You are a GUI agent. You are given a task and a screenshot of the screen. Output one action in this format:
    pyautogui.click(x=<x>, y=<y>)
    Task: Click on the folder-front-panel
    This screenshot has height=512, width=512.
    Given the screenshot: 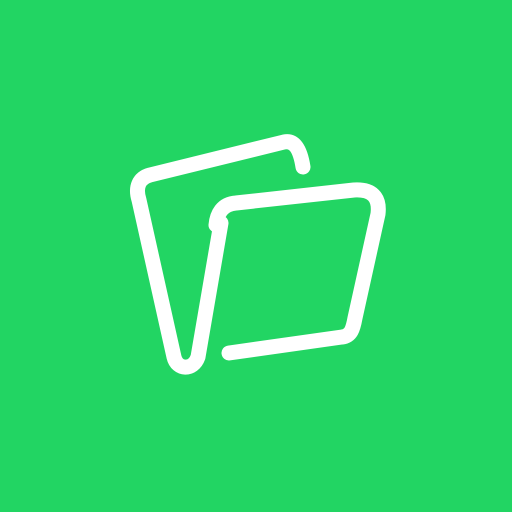 What is the action you would take?
    pyautogui.click(x=297, y=271)
    